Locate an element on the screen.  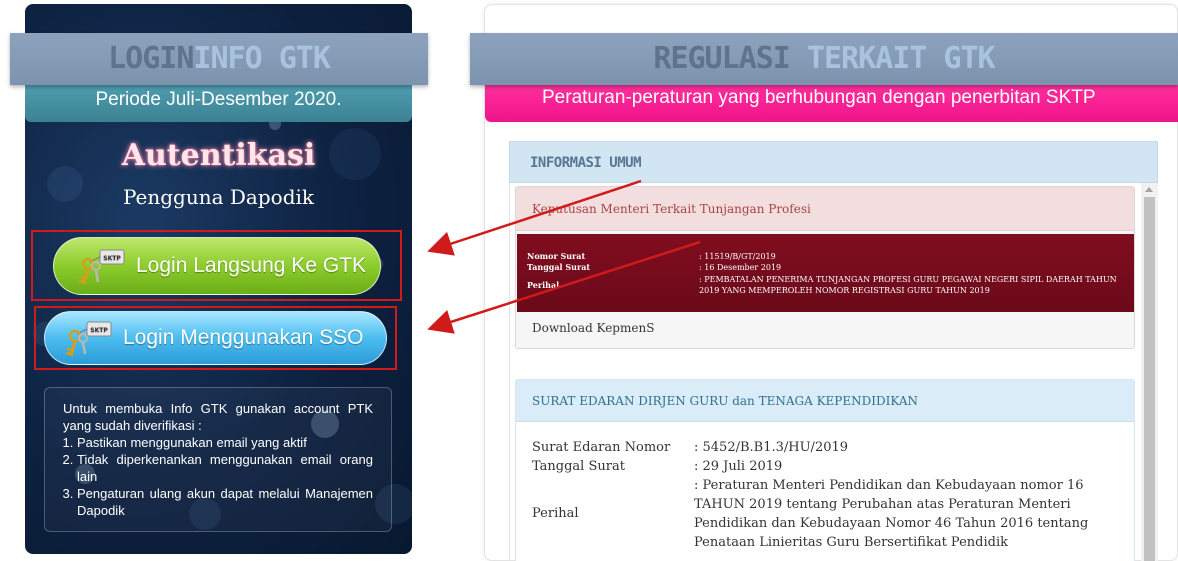
regulasi-terkait-gtk-header: REGULASI TERKAIT GTK is located at coordinates (824, 59).